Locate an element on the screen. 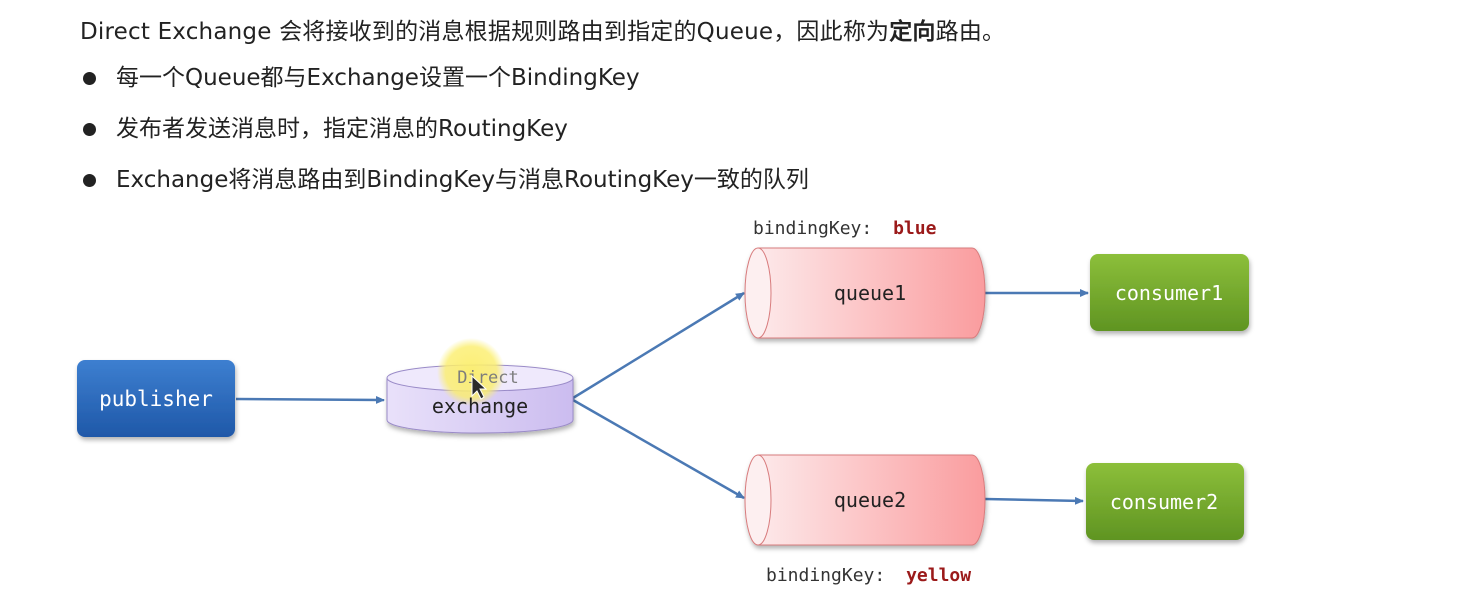 This screenshot has height=597, width=1461. binding-key-2: bindingKey: yellow is located at coordinates (868, 575).